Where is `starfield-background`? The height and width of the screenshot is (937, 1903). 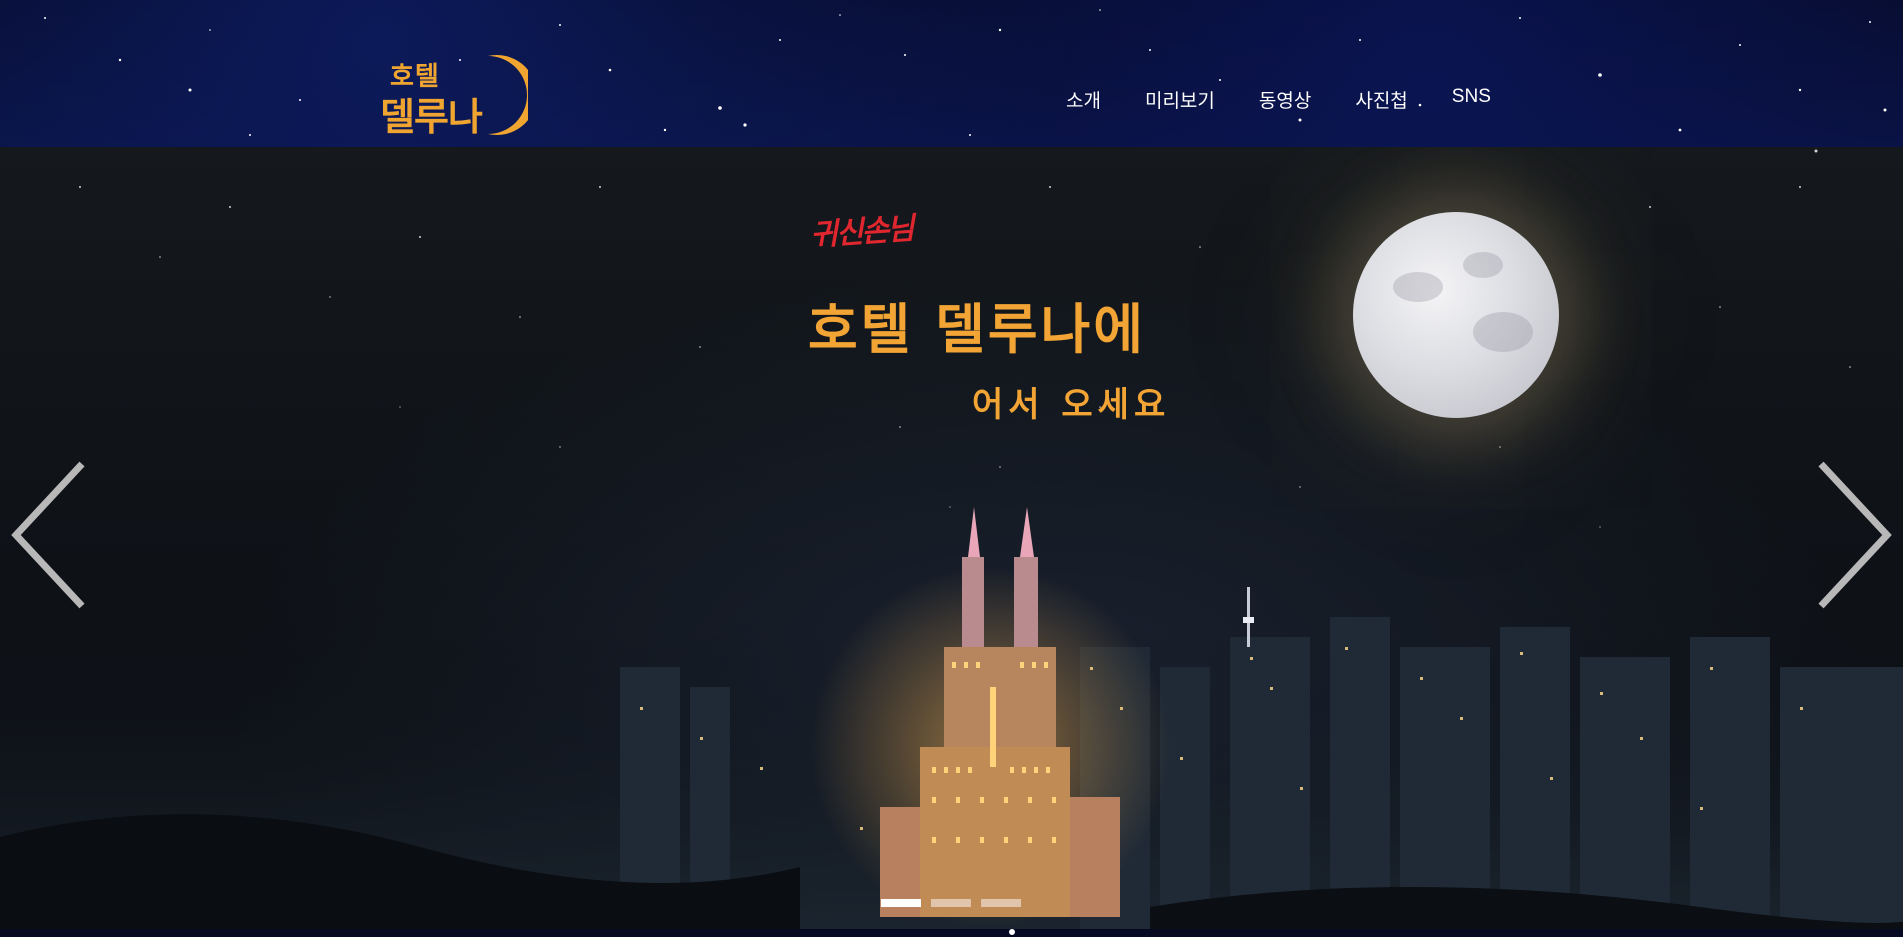 starfield-background is located at coordinates (965, 72).